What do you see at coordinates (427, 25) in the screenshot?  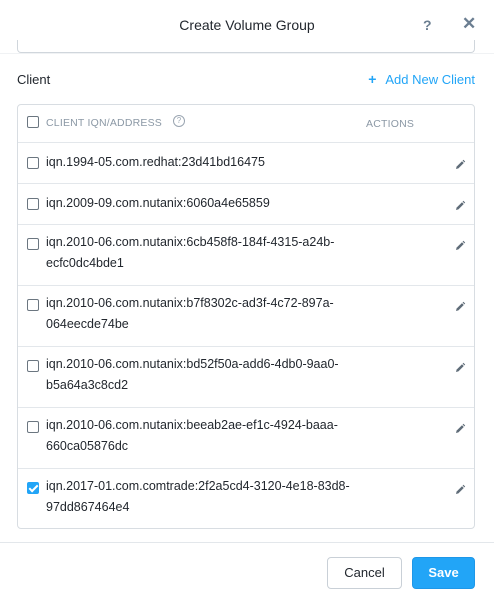 I see `help-icon: ?` at bounding box center [427, 25].